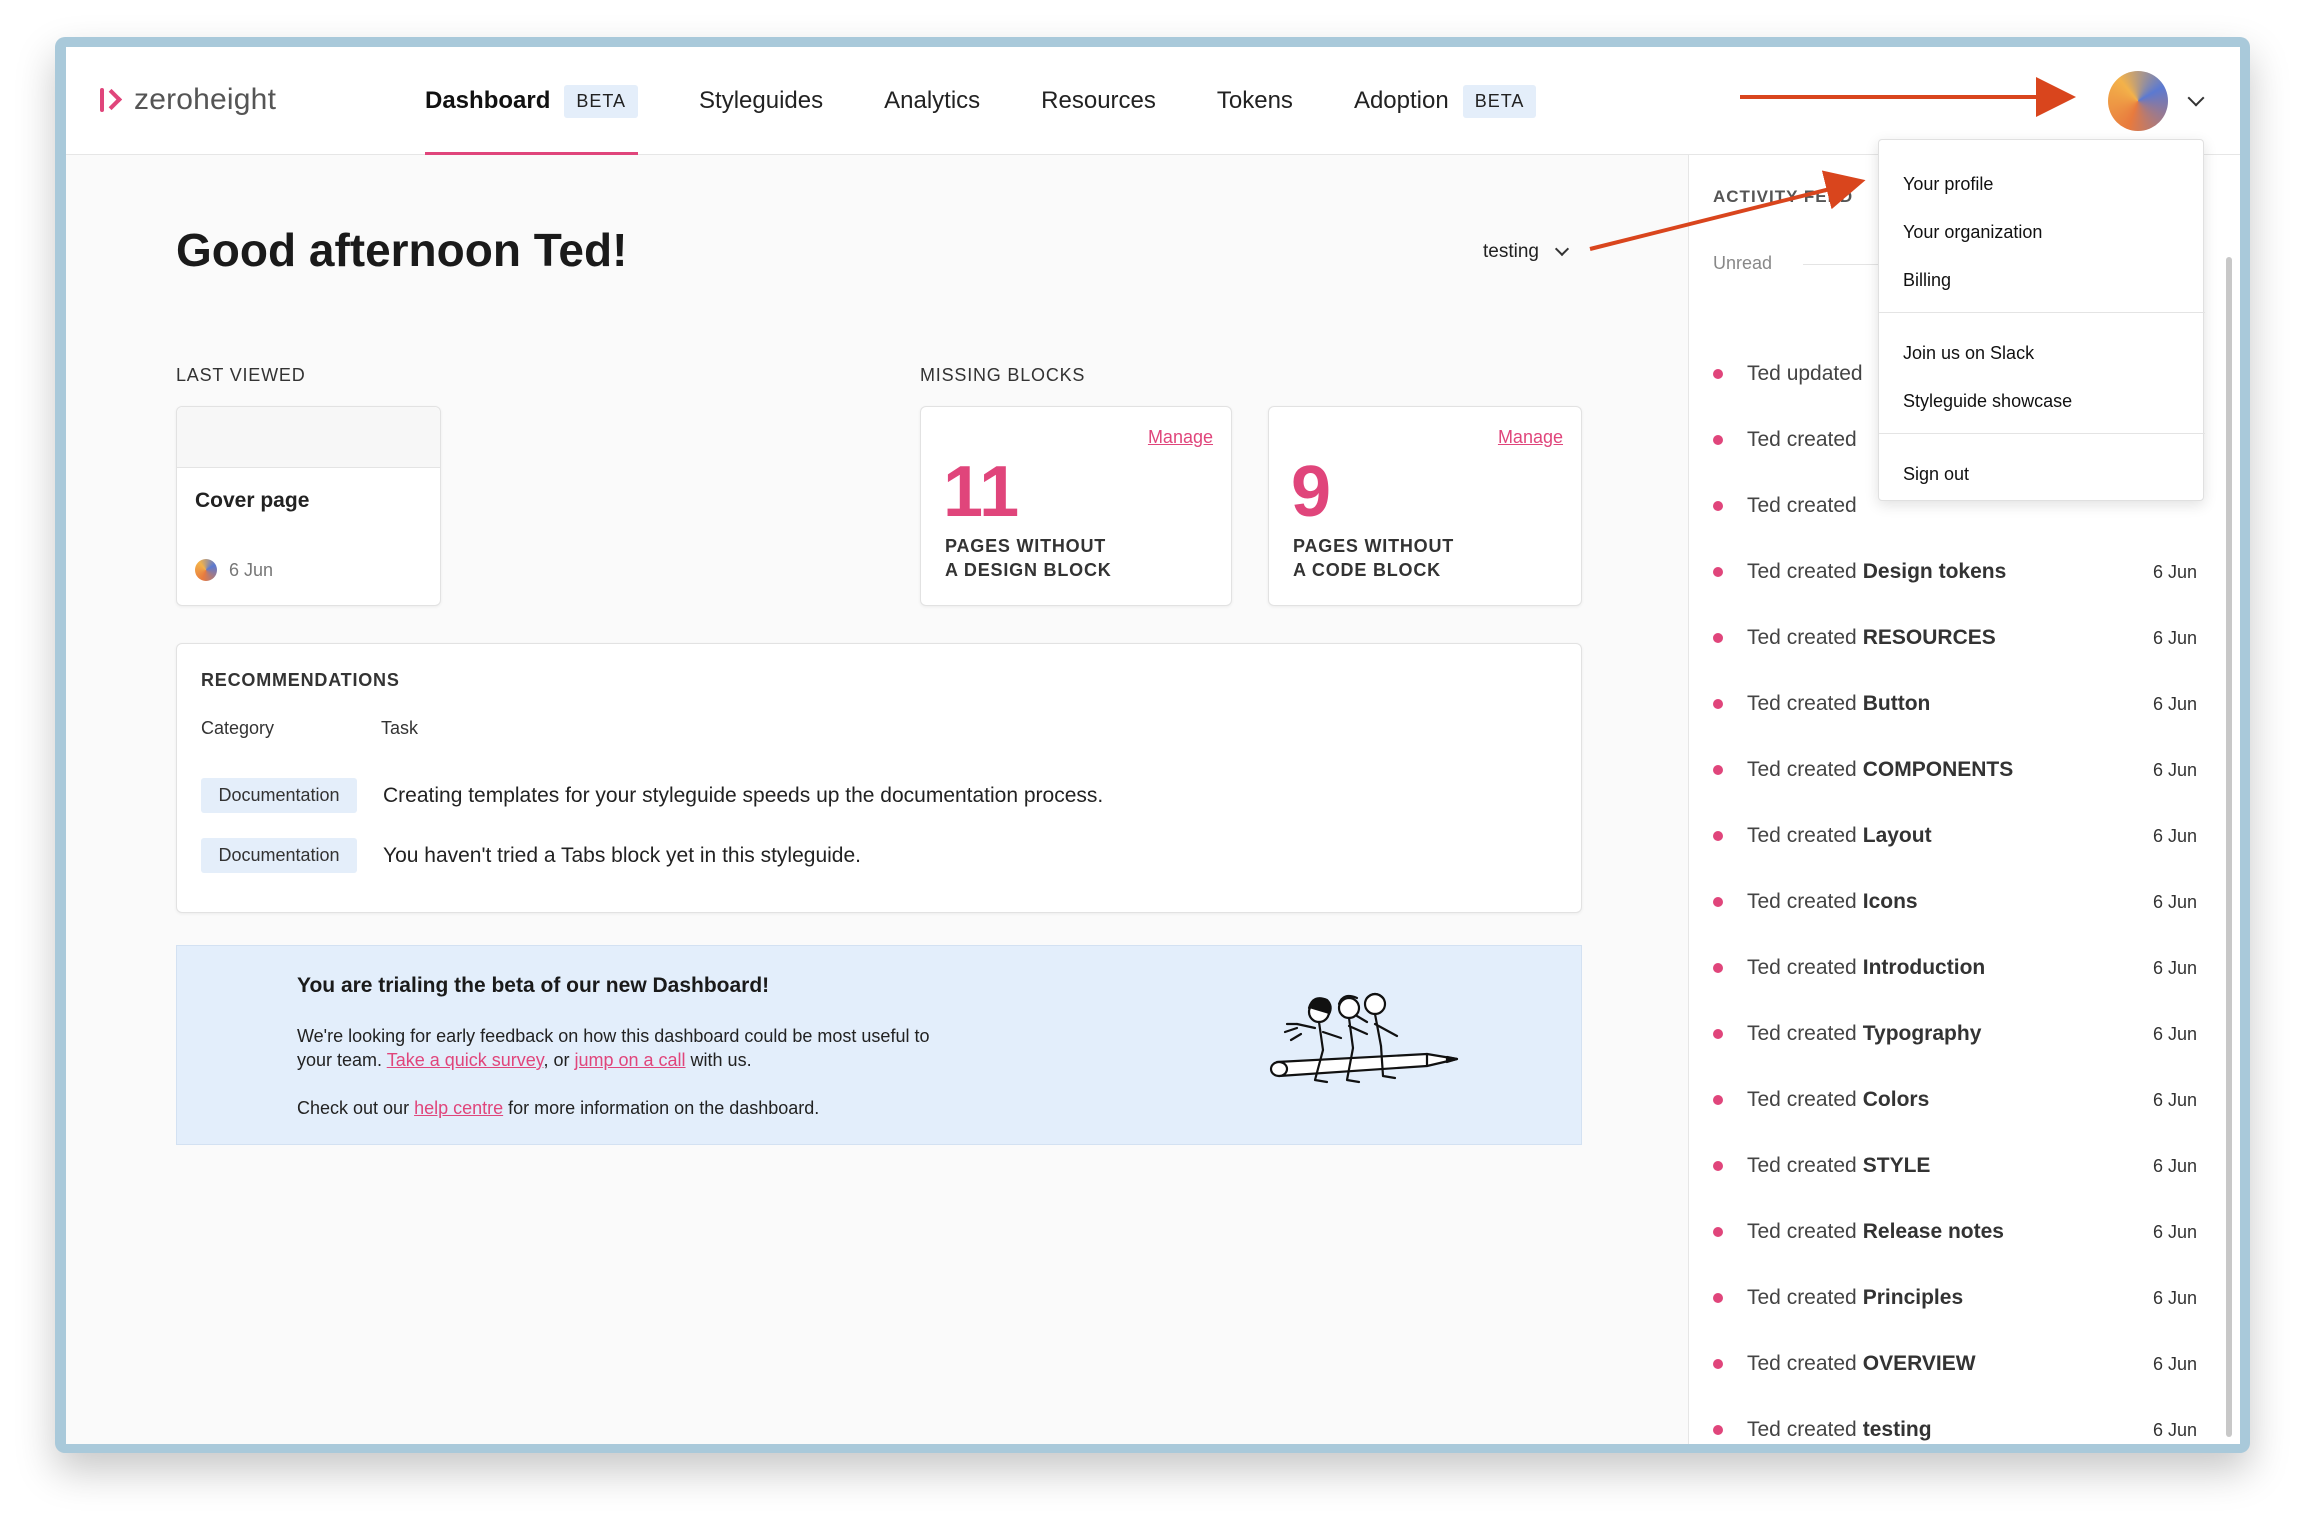  Describe the element at coordinates (1963, 770) in the screenshot. I see `feed-item: Ted created COMPONENTS 6 Jun` at that location.